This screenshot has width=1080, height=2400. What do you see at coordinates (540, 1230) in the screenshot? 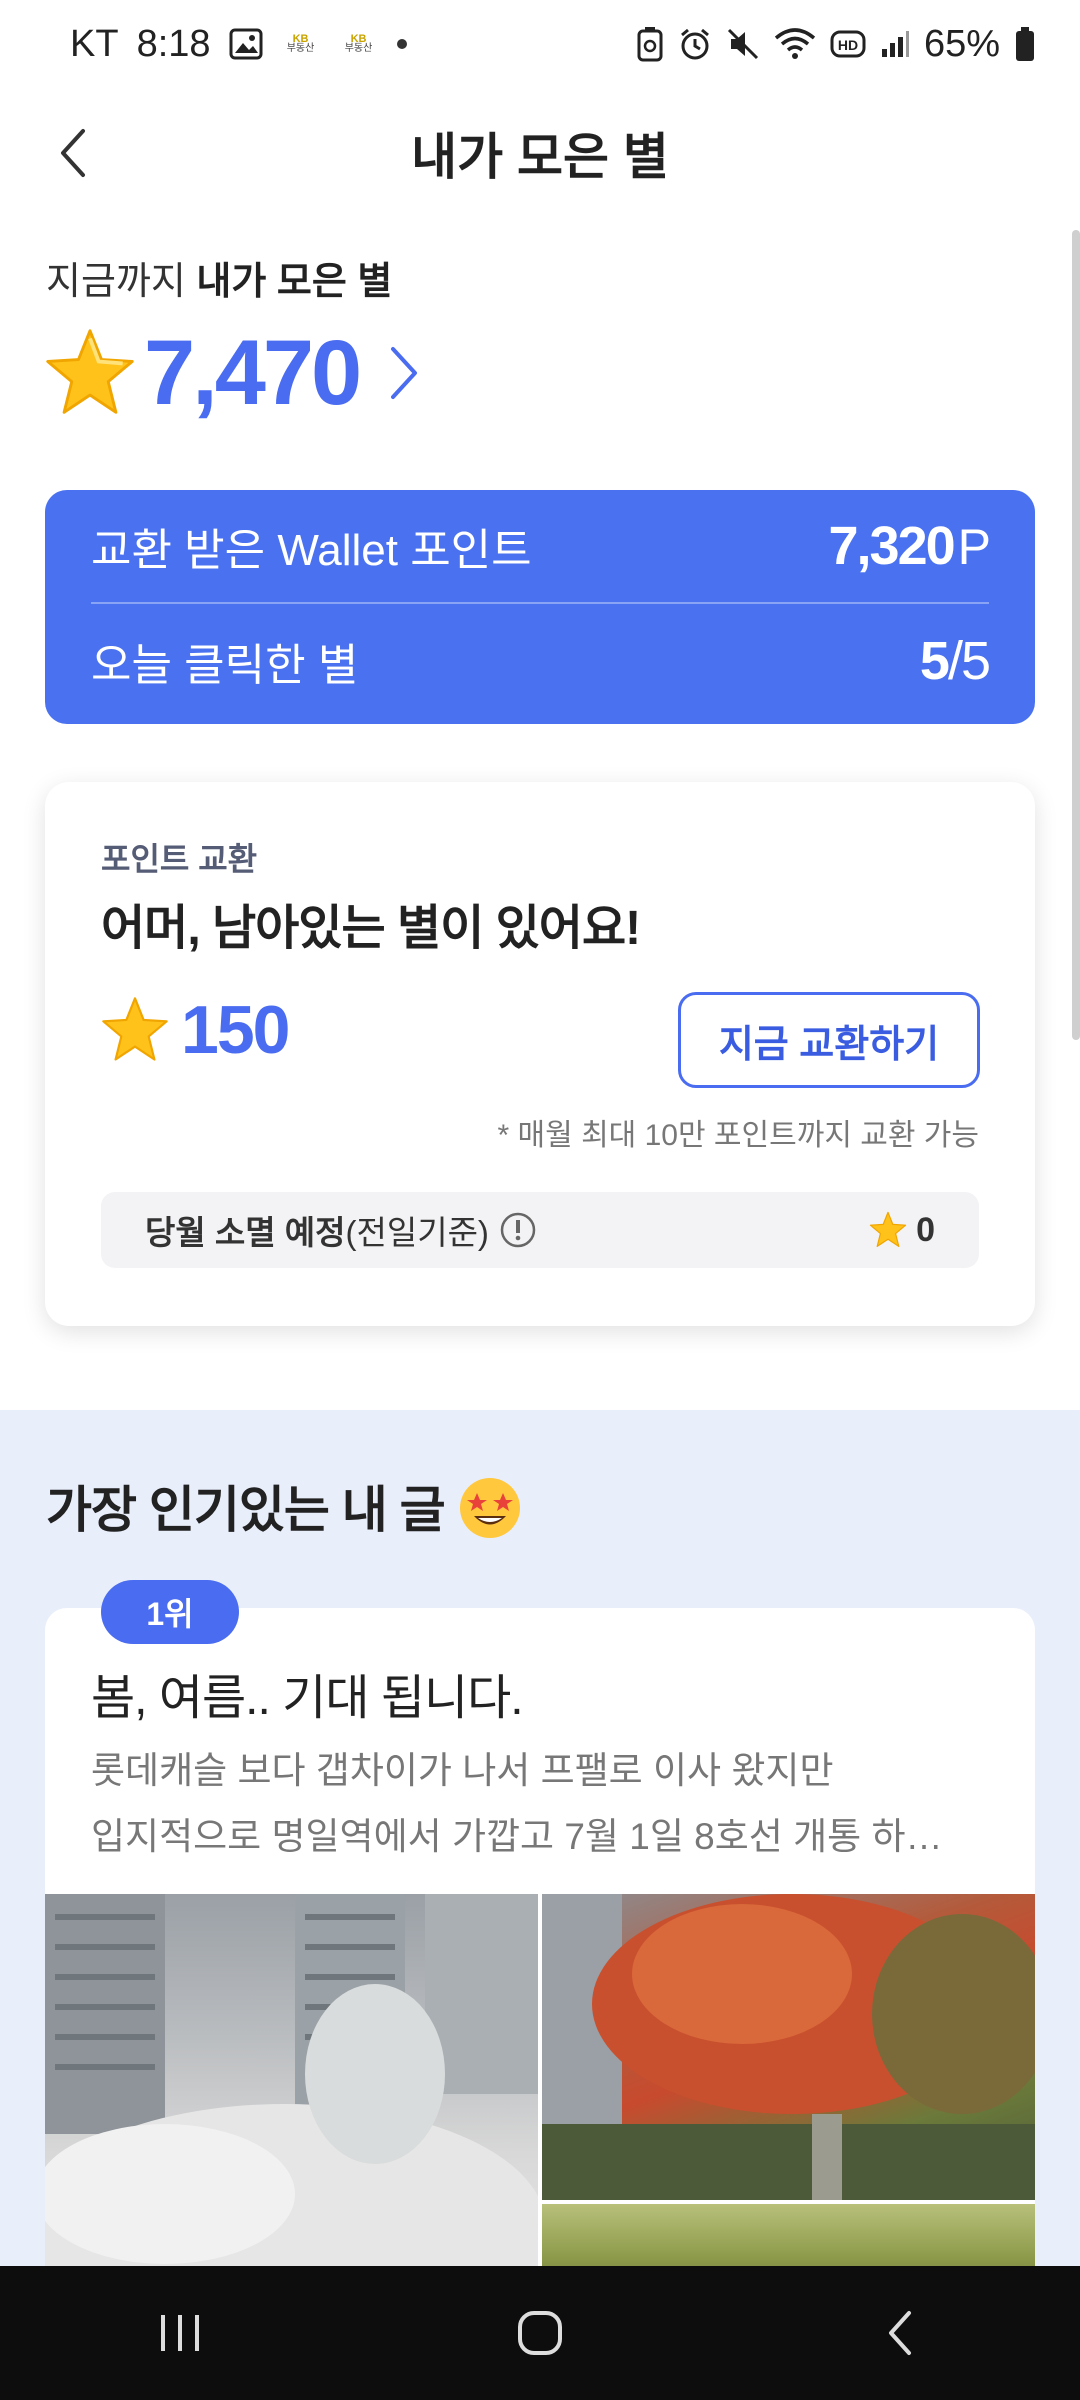
I see `expiring-stars-bar: 당월 소멸 예정(전일기준) 0` at bounding box center [540, 1230].